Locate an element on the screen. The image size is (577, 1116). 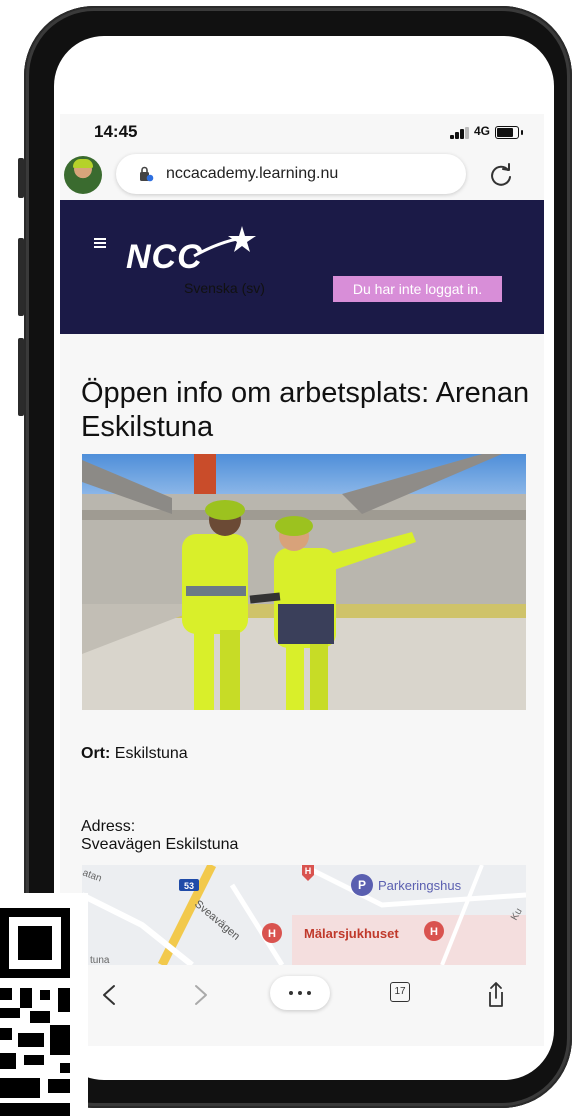
status-bar: 14:45 4G is located at coordinates (302, 132).